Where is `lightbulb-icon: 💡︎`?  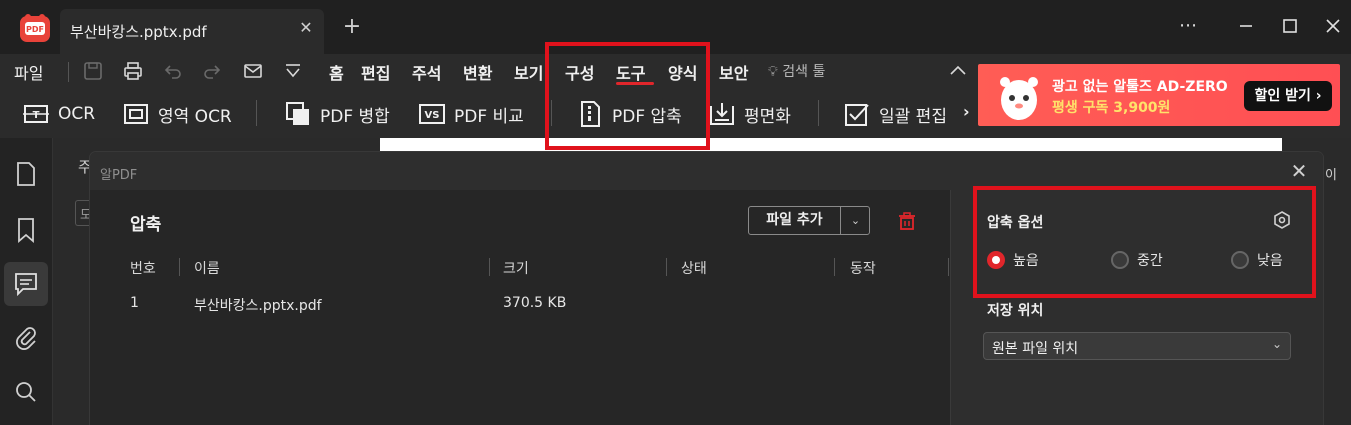 lightbulb-icon: 💡︎ is located at coordinates (773, 72).